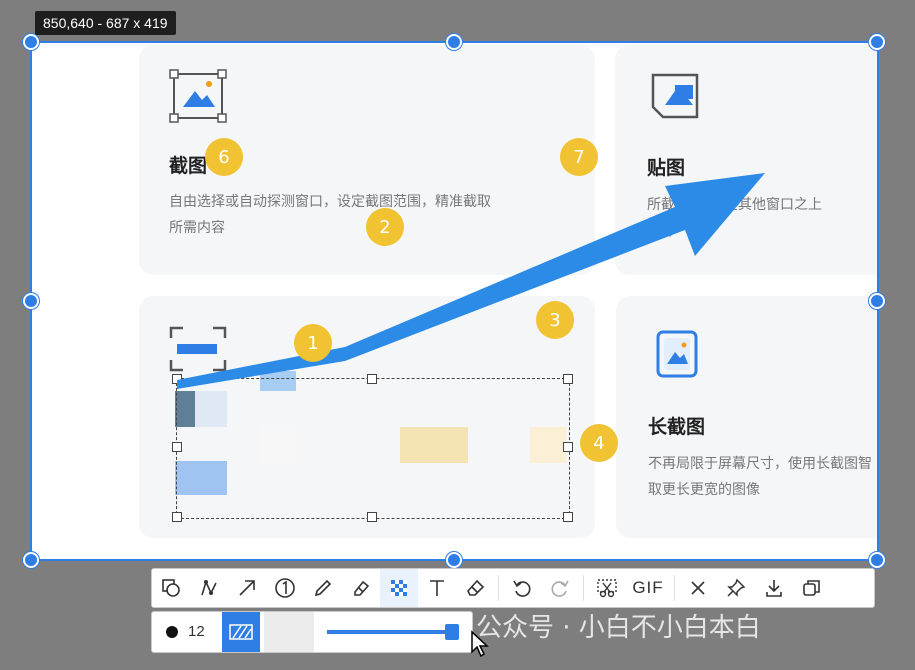  I want to click on download-button, so click(774, 588).